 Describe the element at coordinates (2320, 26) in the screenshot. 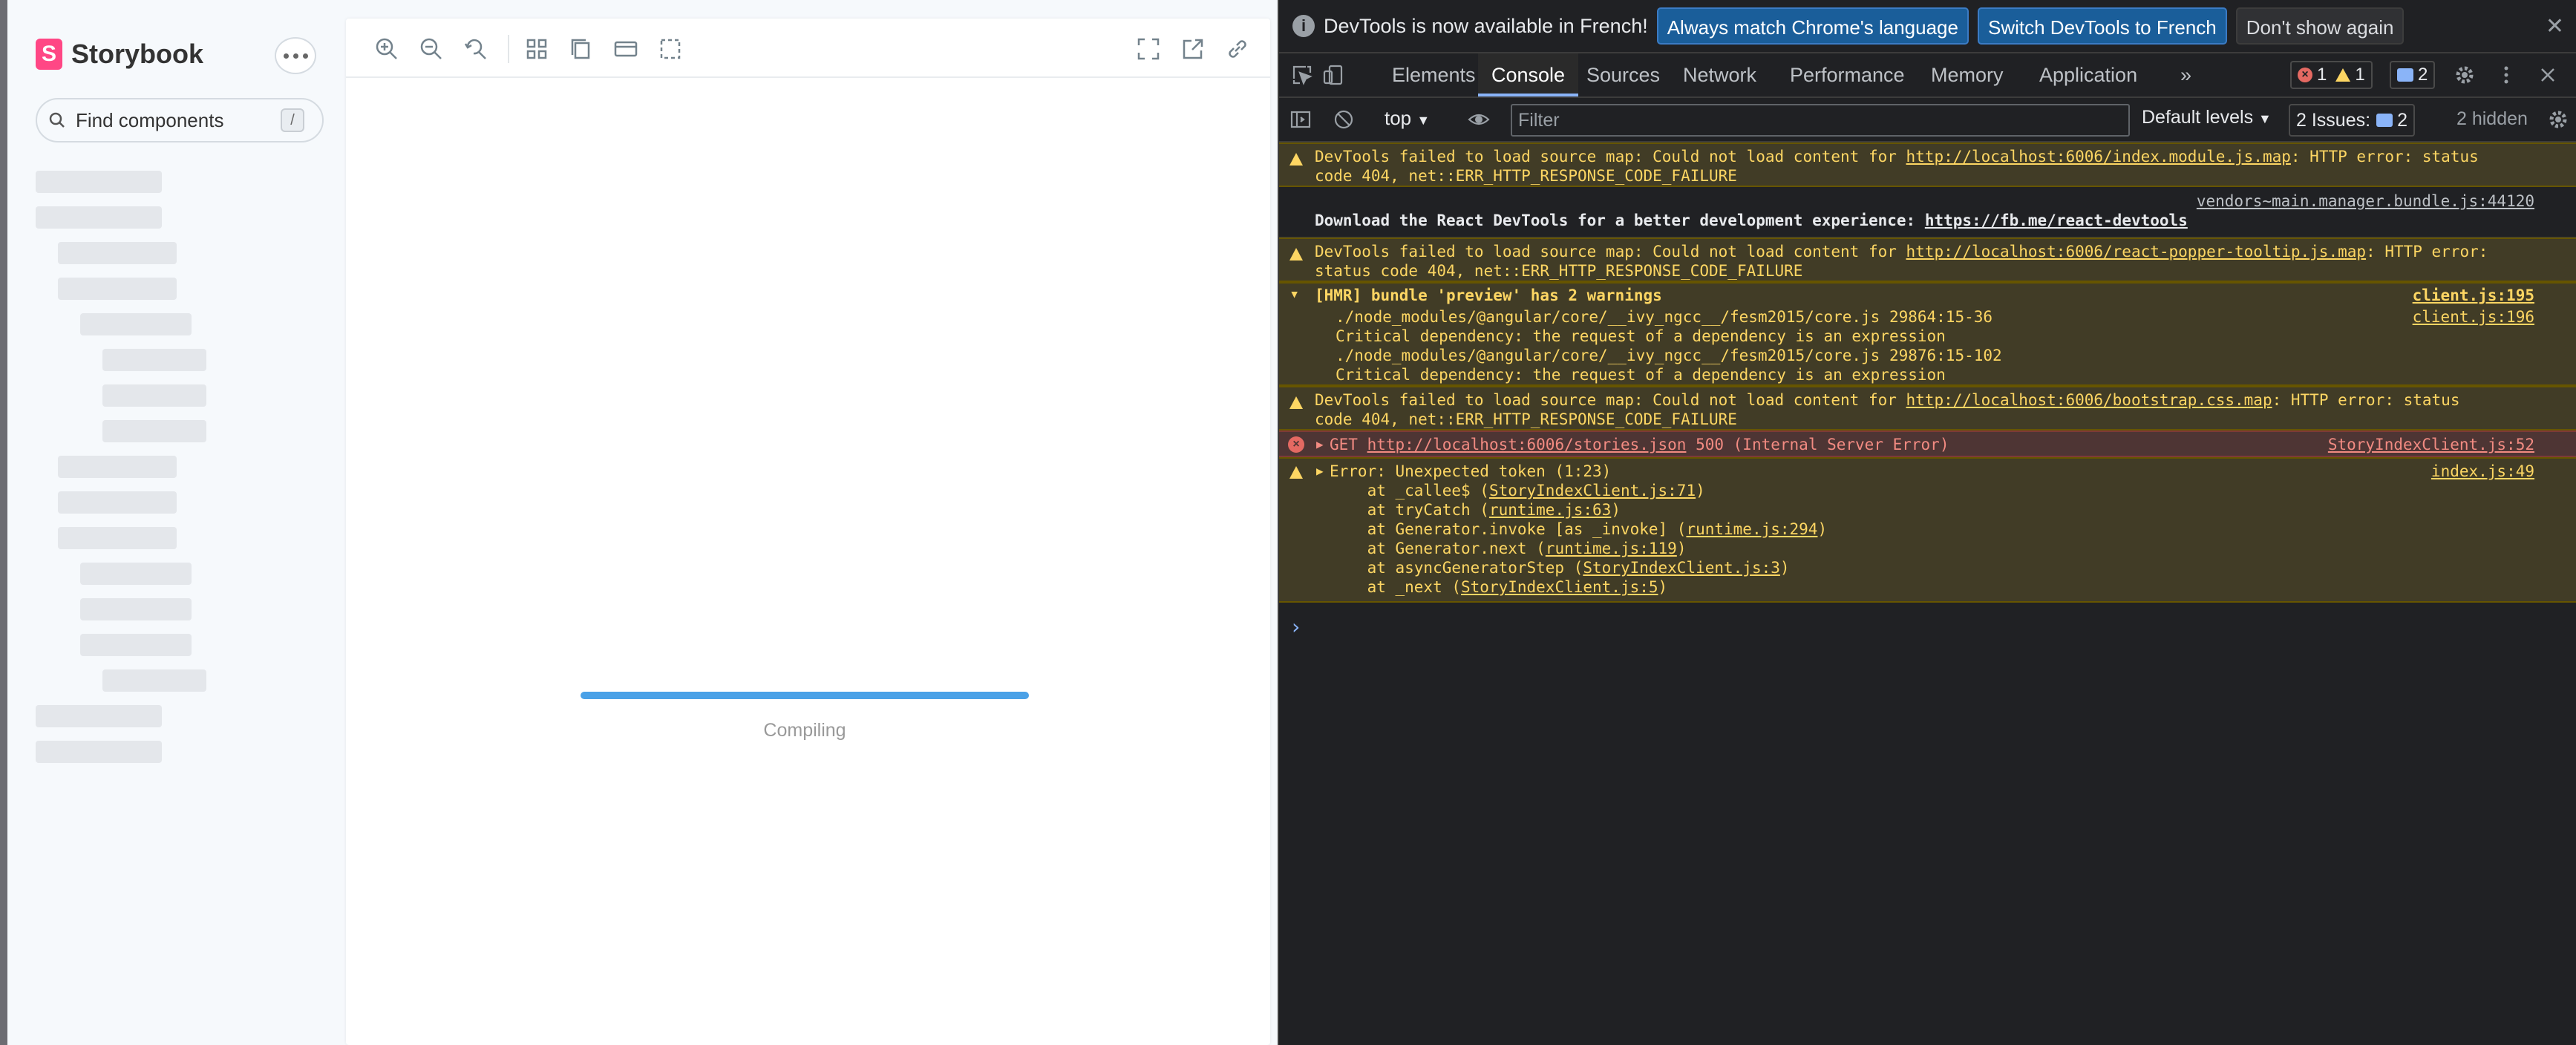

I see `dismiss-infobar-button: Don't show again` at that location.